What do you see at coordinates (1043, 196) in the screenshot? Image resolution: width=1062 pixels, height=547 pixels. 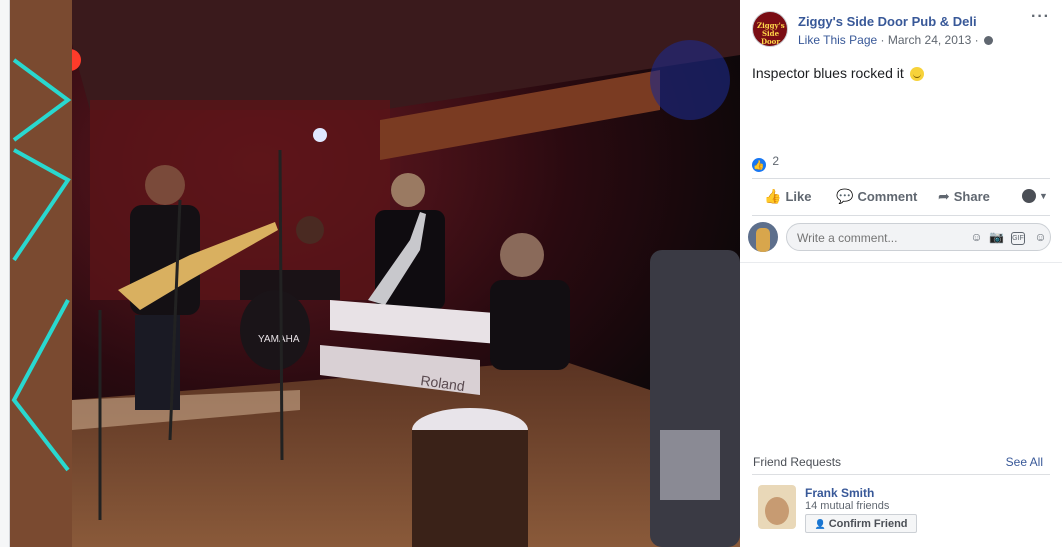 I see `chevron-down-icon: ▼` at bounding box center [1043, 196].